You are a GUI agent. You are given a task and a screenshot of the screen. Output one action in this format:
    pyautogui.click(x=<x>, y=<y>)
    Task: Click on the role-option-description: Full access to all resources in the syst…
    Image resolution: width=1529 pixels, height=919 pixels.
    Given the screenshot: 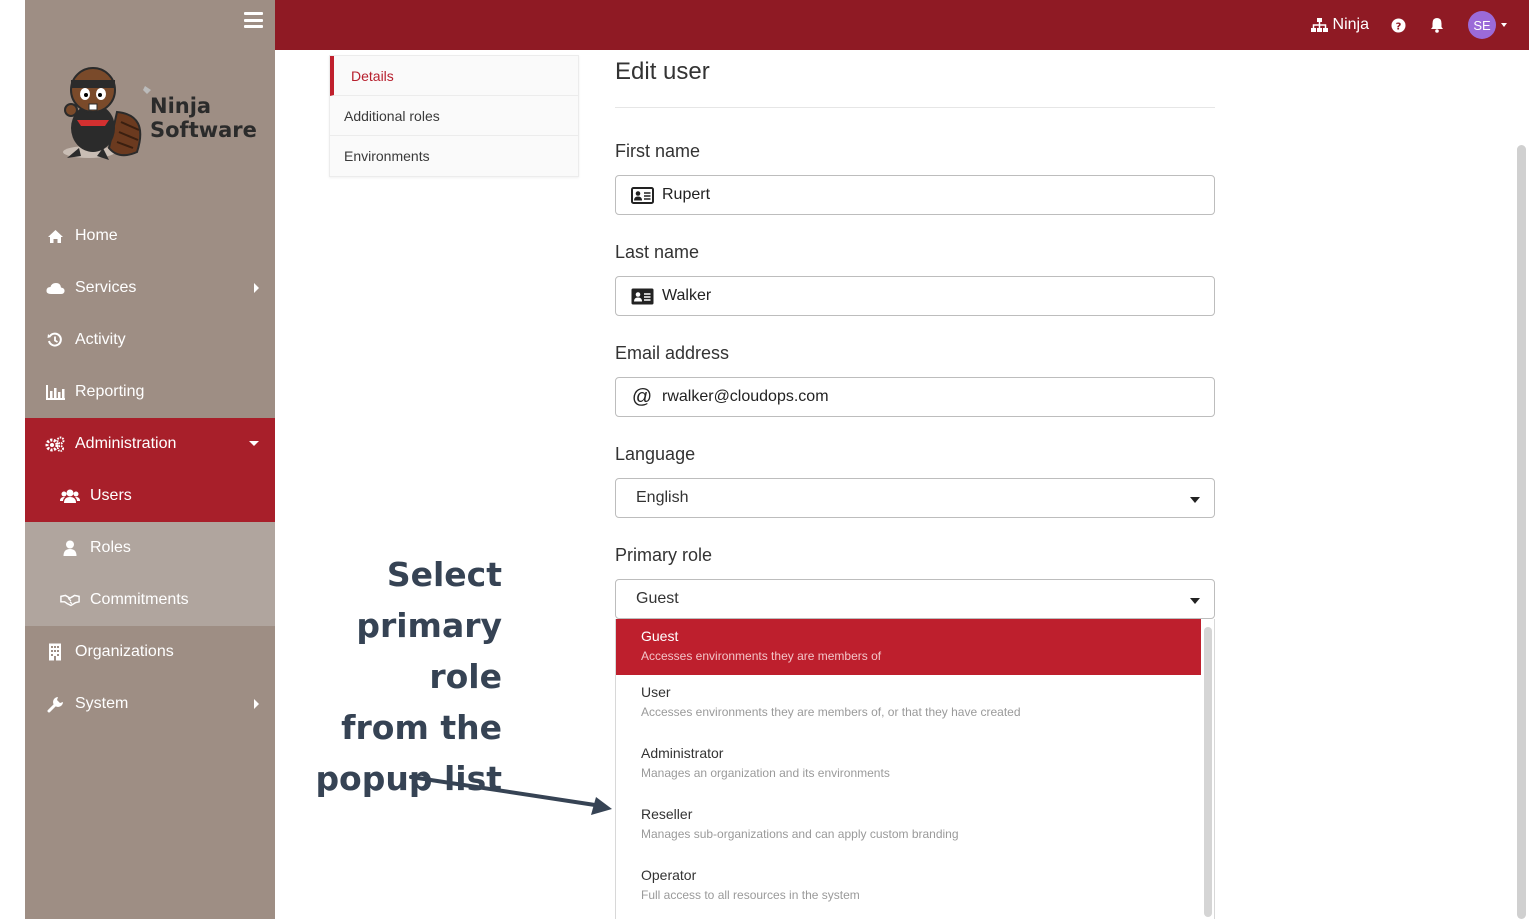 What is the action you would take?
    pyautogui.click(x=750, y=895)
    